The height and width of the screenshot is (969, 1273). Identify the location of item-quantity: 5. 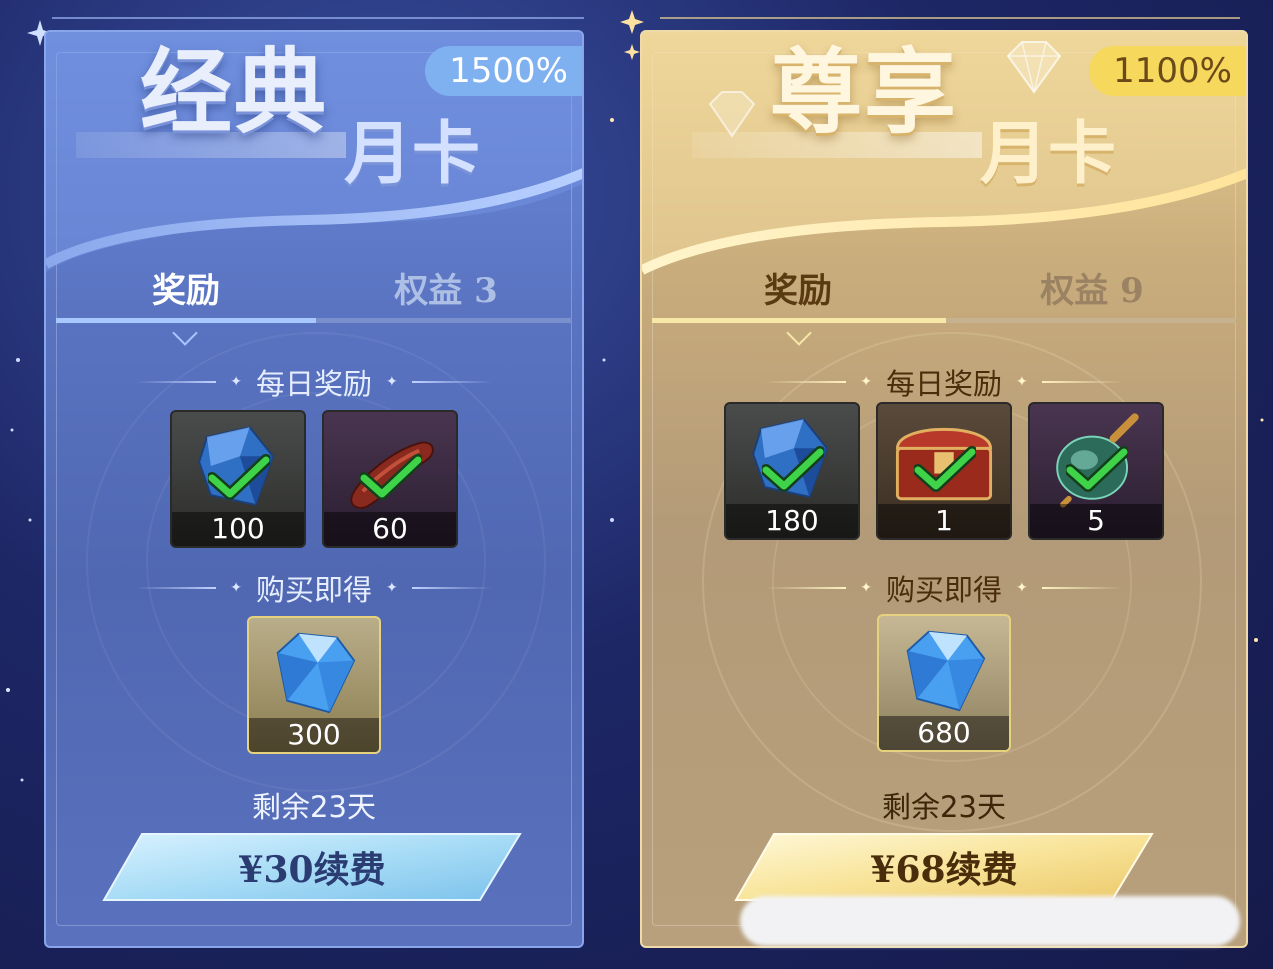
(1096, 521).